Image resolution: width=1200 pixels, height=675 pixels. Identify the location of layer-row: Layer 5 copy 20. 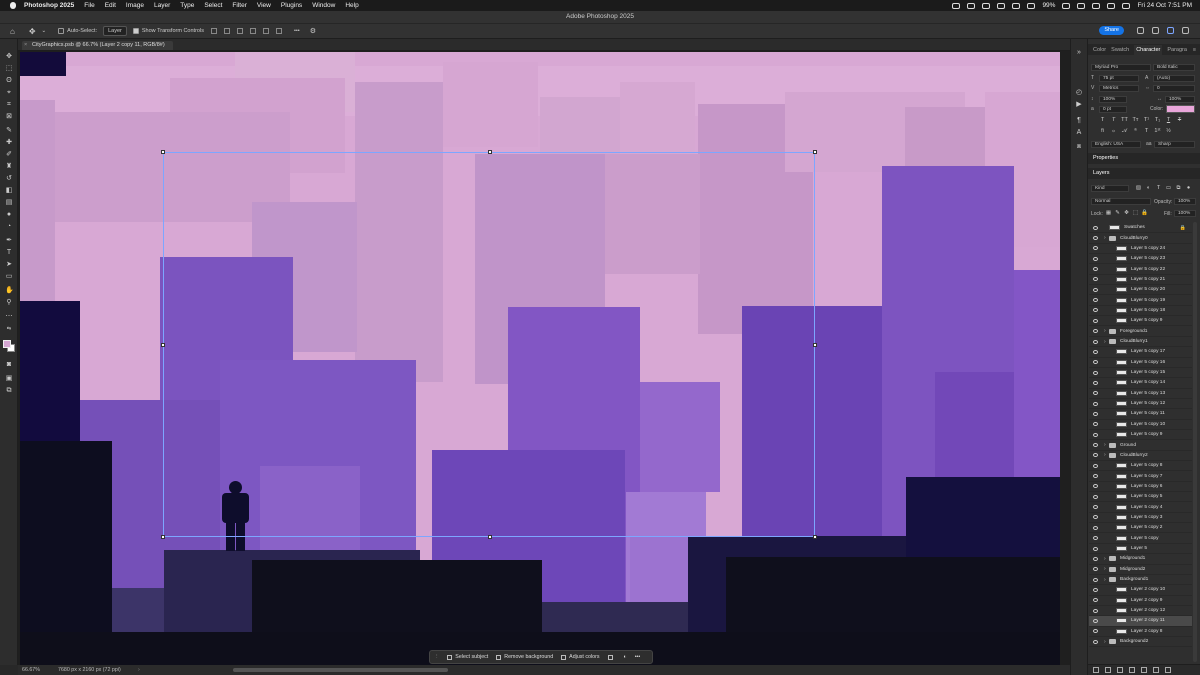
(1140, 290).